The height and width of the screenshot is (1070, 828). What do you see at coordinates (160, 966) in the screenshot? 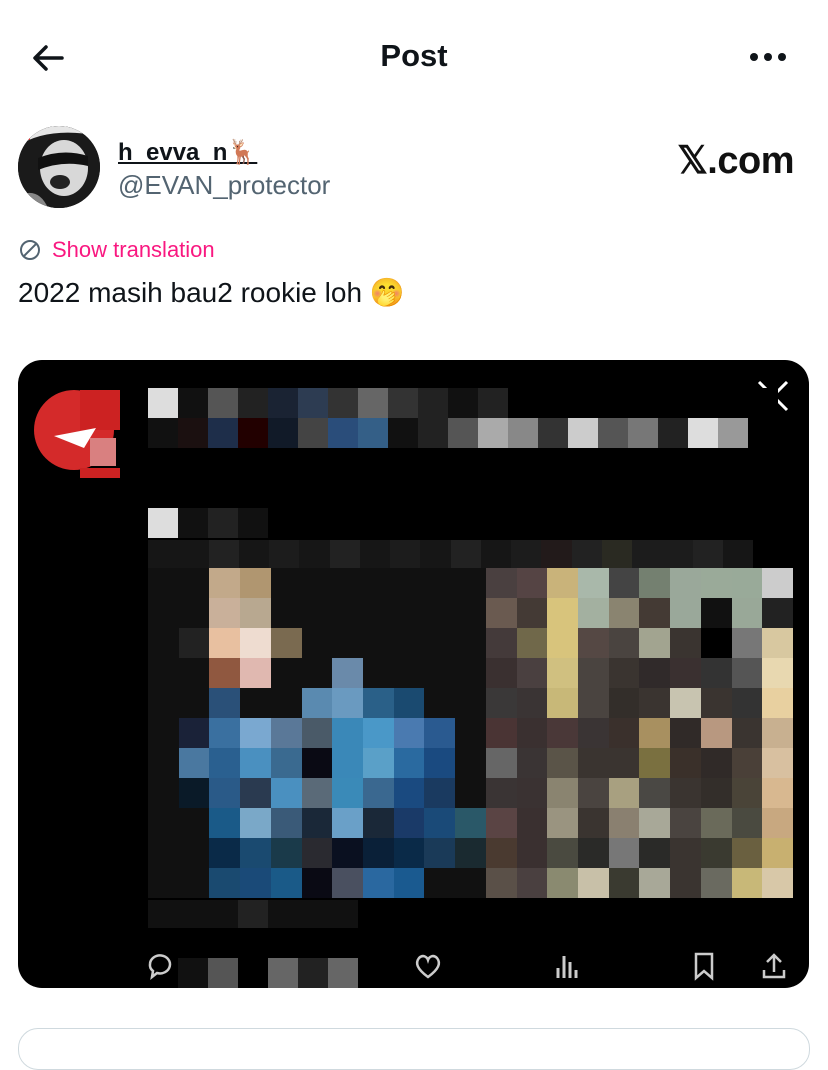
I see `reply-icon` at bounding box center [160, 966].